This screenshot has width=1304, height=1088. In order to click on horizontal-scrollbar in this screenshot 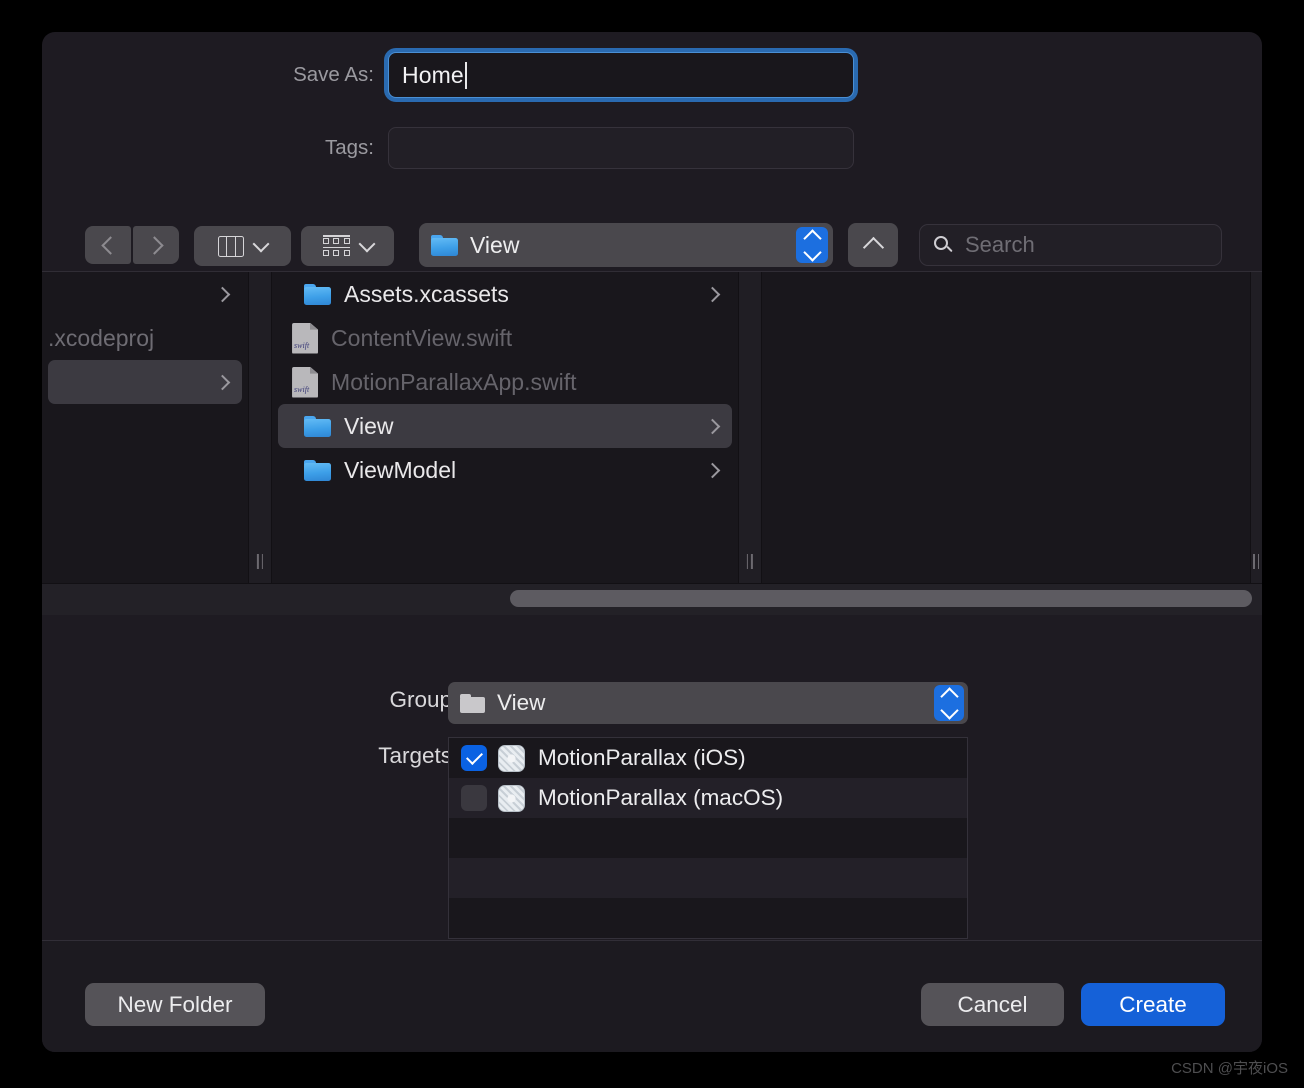, I will do `click(652, 600)`.